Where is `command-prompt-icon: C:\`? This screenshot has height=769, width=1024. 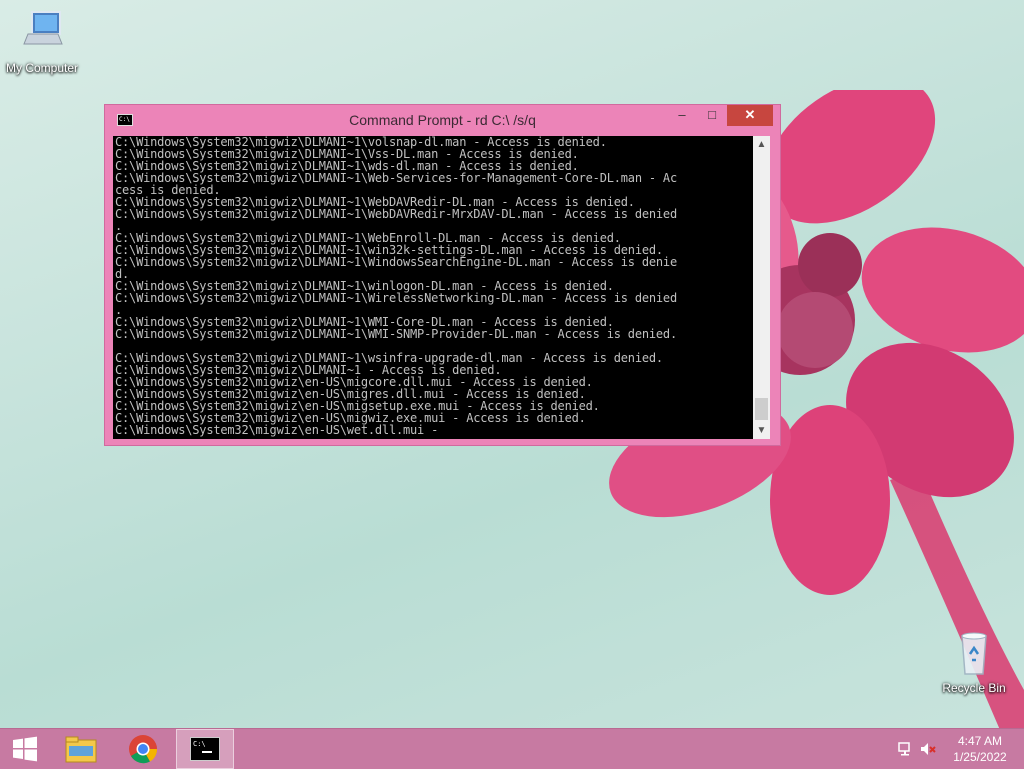
command-prompt-icon: C:\ is located at coordinates (205, 749).